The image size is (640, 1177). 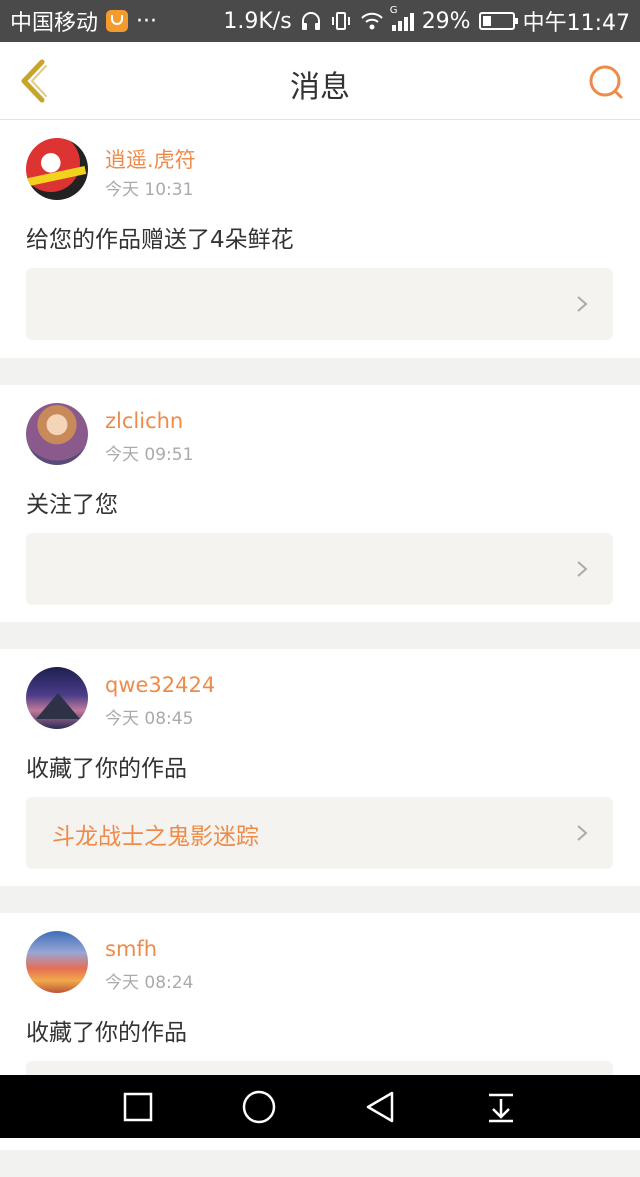 What do you see at coordinates (501, 1107) in the screenshot?
I see `notification-pull-down-icon` at bounding box center [501, 1107].